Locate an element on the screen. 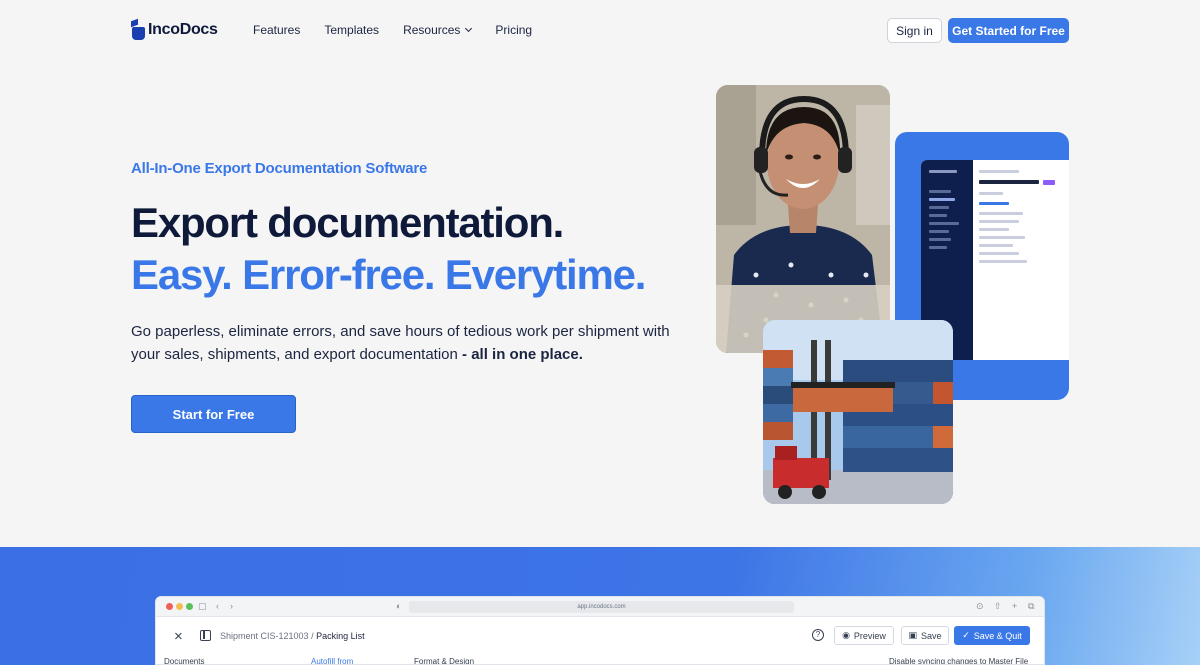  save-label: Save is located at coordinates (931, 635).